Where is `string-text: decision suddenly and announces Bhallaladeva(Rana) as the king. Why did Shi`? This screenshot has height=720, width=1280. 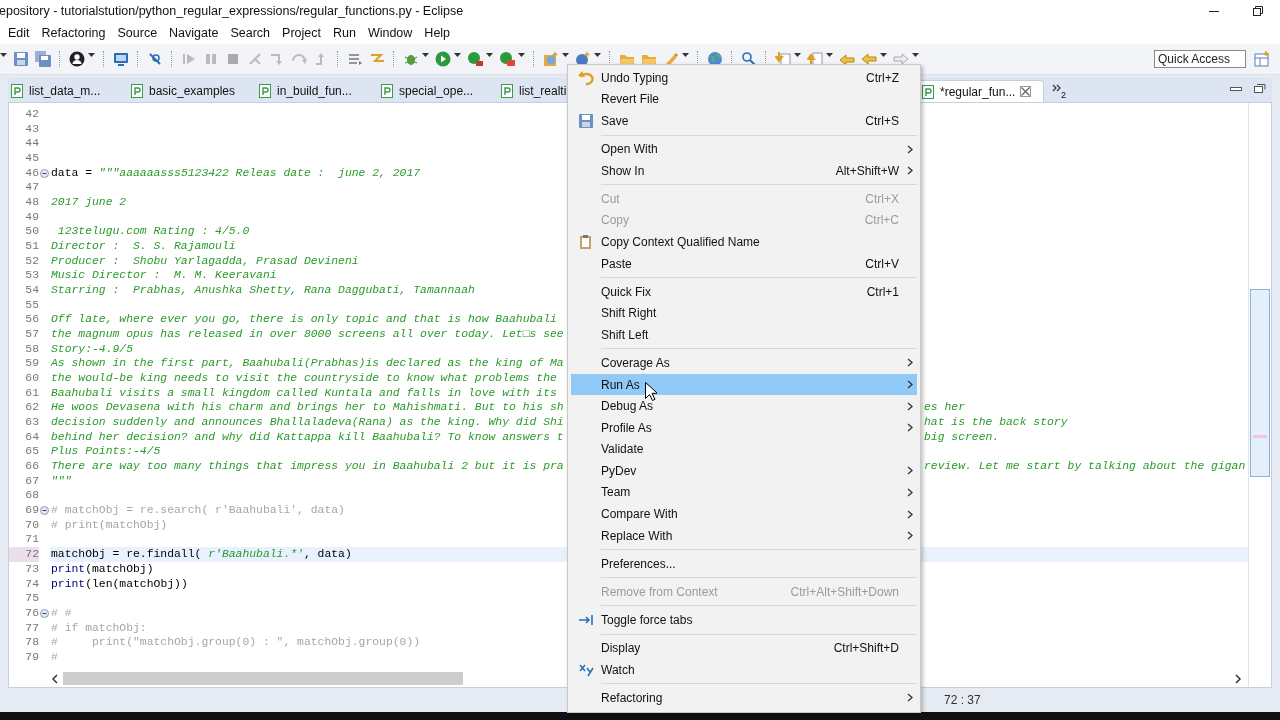
string-text: decision suddenly and announces Bhallaladeva(Rana) as the king. Why did Shi is located at coordinates (307, 422).